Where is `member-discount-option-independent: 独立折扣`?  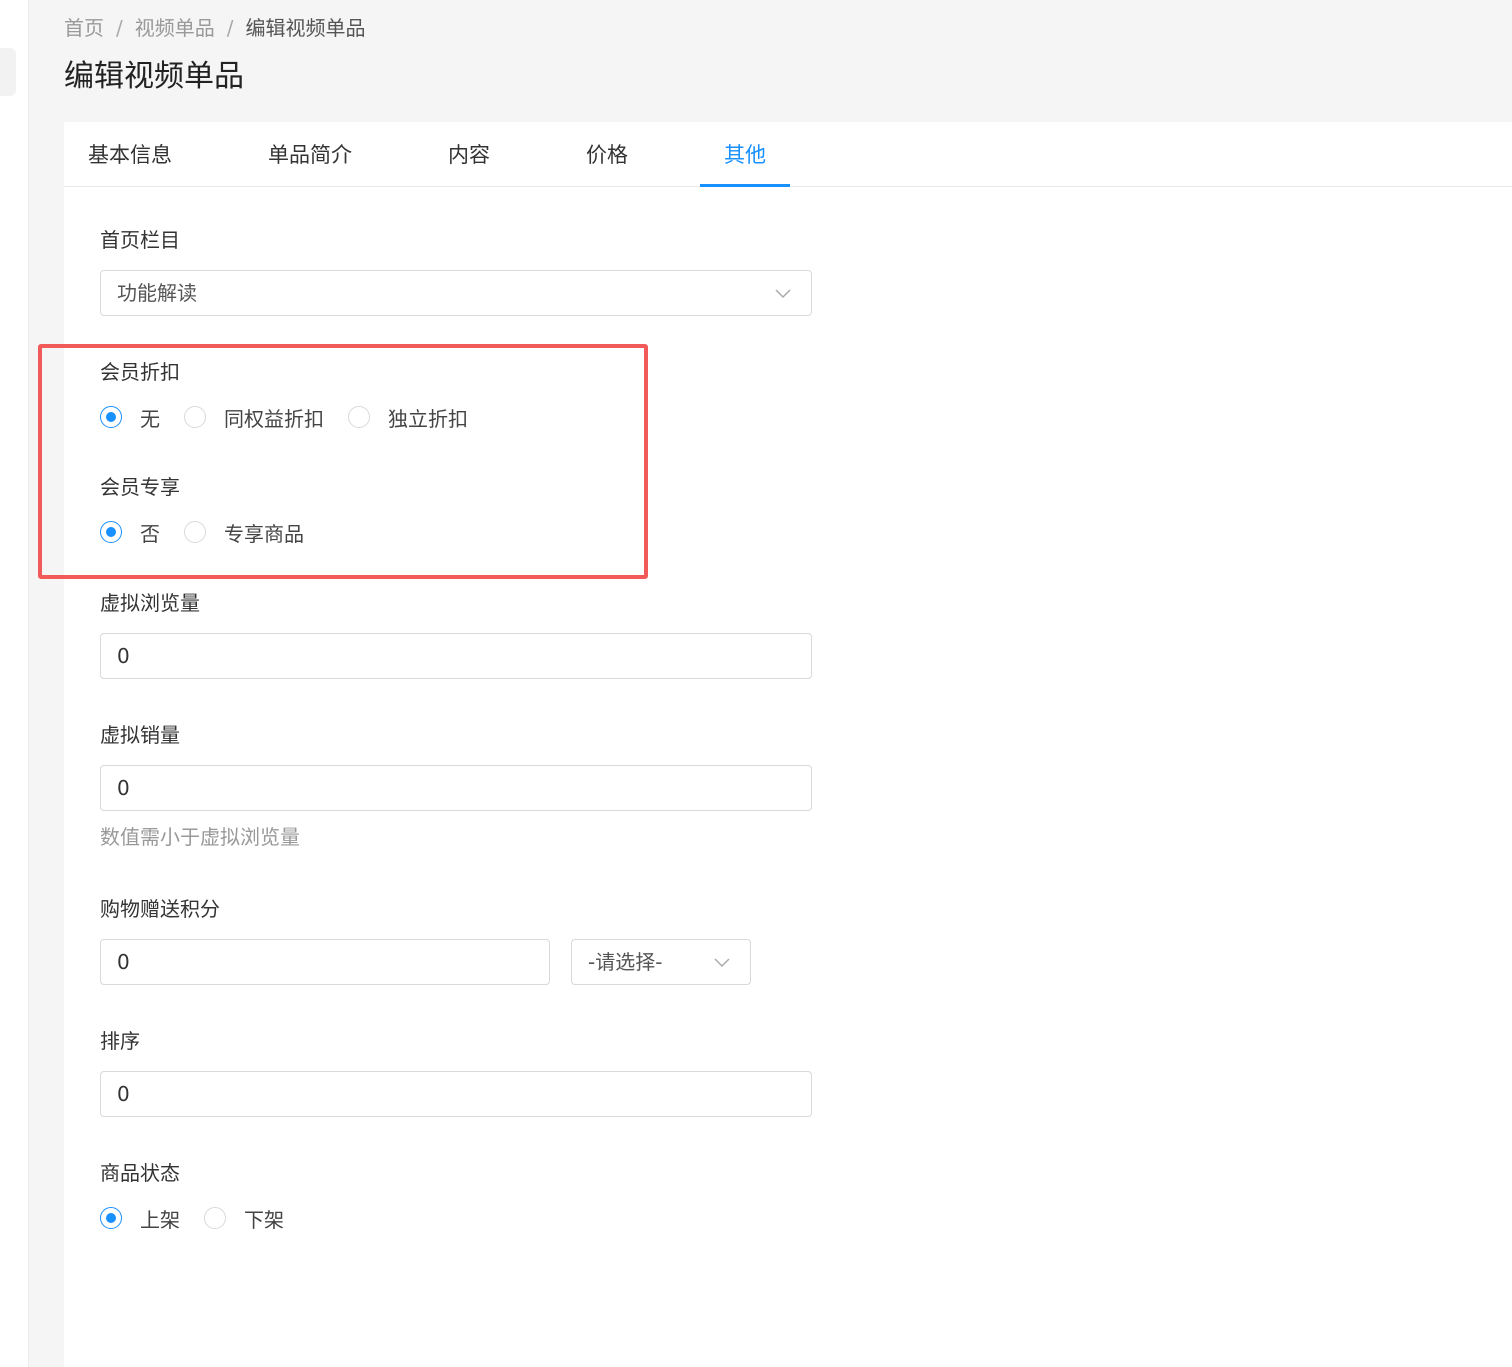 member-discount-option-independent: 独立折扣 is located at coordinates (408, 417).